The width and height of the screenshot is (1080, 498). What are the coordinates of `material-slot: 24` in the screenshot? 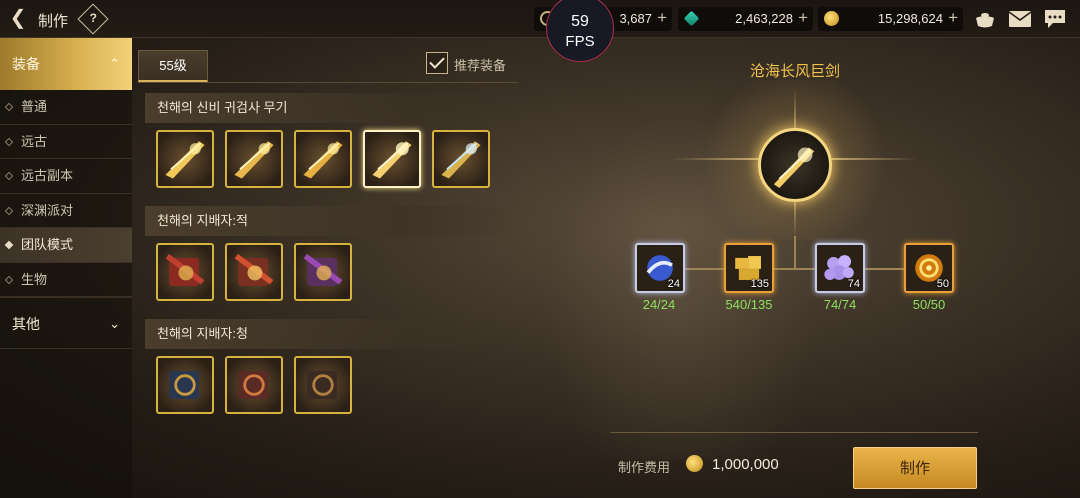 It's located at (660, 268).